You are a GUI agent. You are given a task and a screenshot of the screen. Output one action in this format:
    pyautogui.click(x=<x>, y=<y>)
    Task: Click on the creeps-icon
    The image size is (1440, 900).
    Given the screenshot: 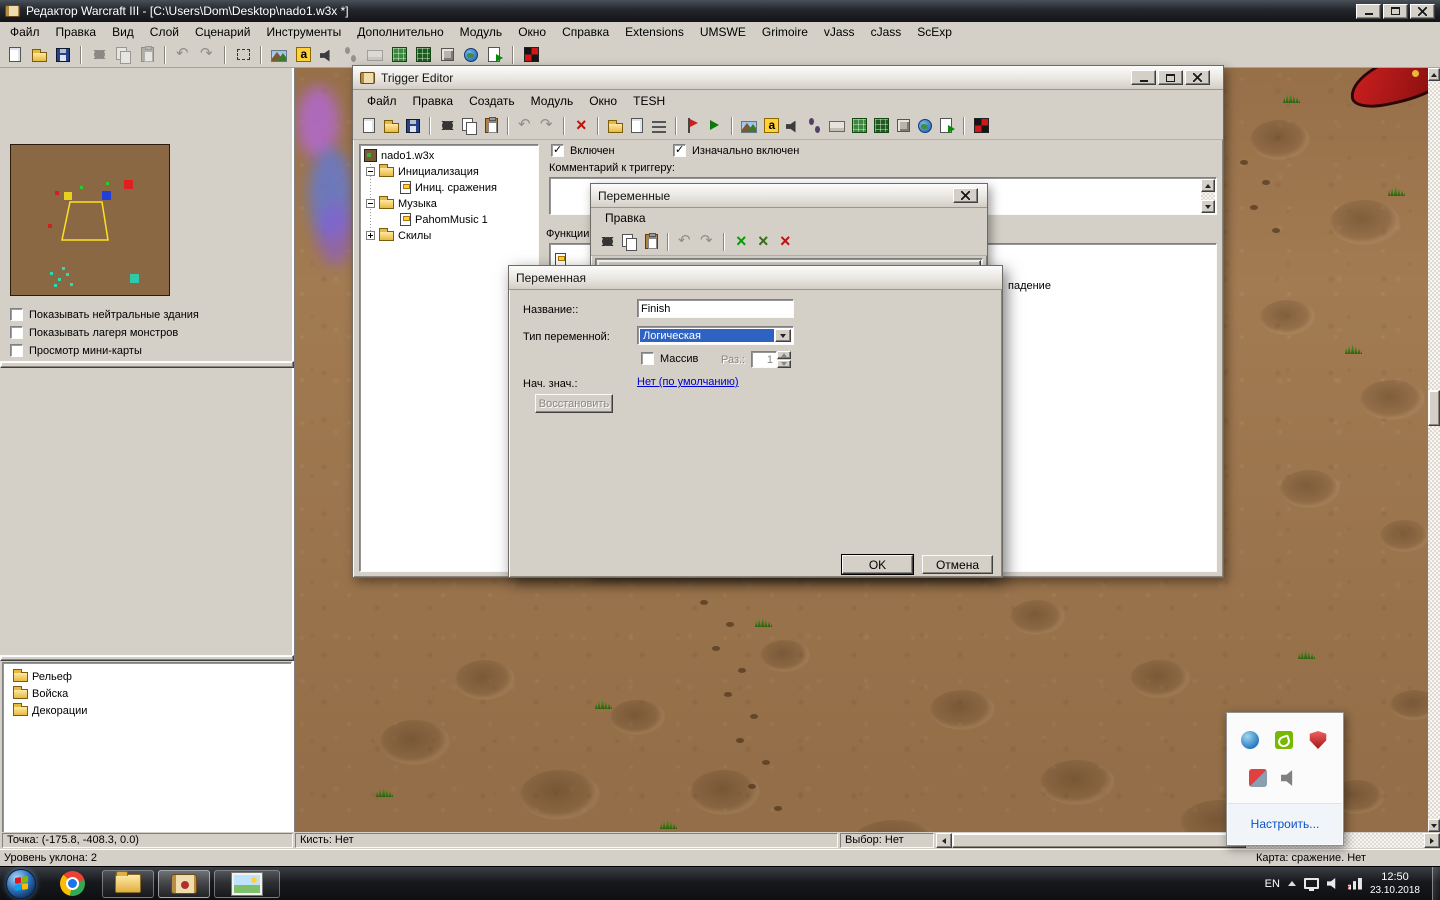 What is the action you would take?
    pyautogui.click(x=815, y=126)
    